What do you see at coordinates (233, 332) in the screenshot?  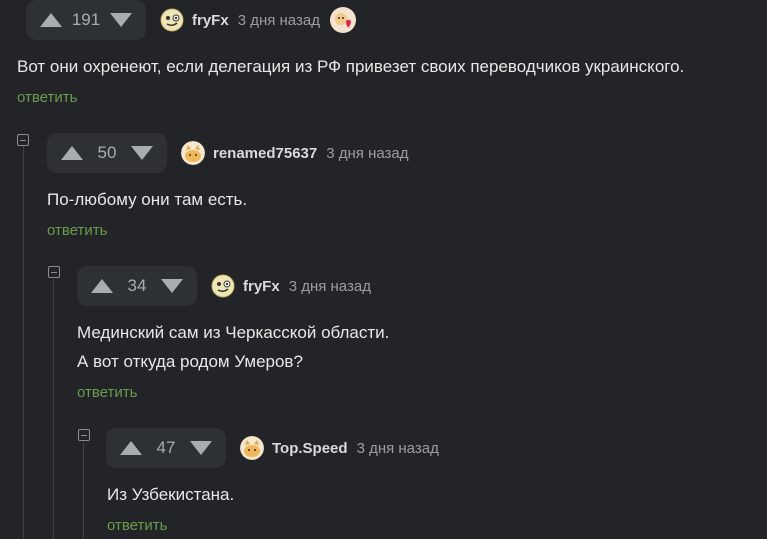 I see `comment-text-line: Мединский сам из Черкасской области.` at bounding box center [233, 332].